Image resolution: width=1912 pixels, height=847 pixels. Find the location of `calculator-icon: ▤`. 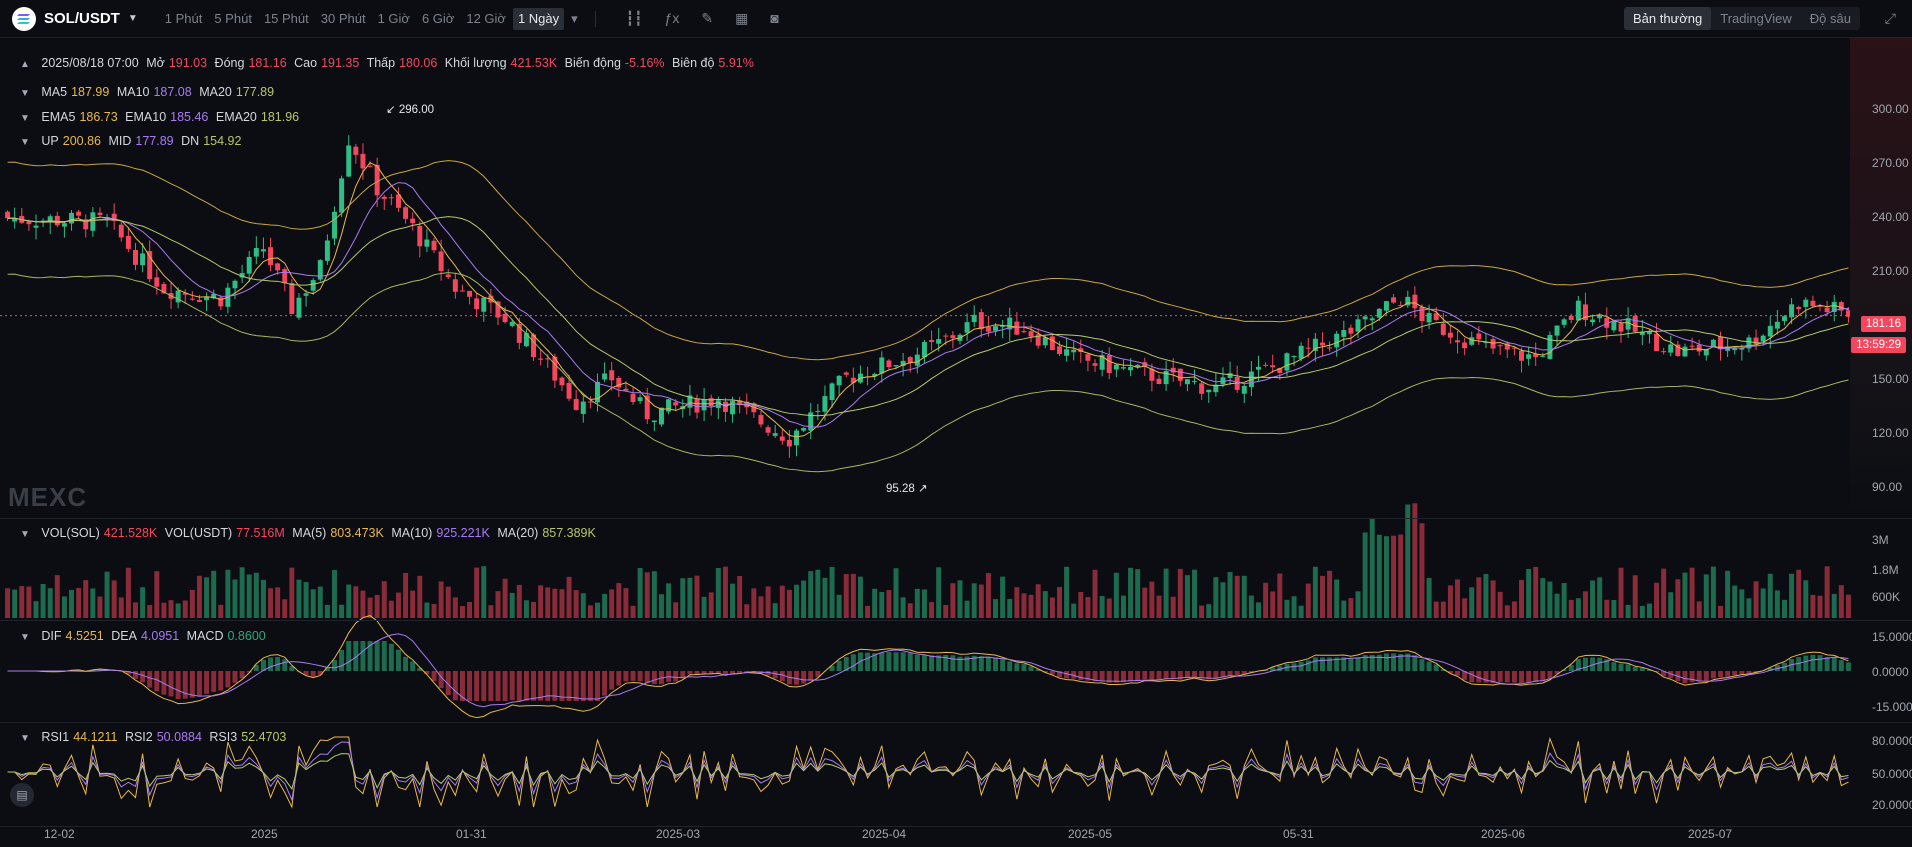

calculator-icon: ▤ is located at coordinates (22, 795).